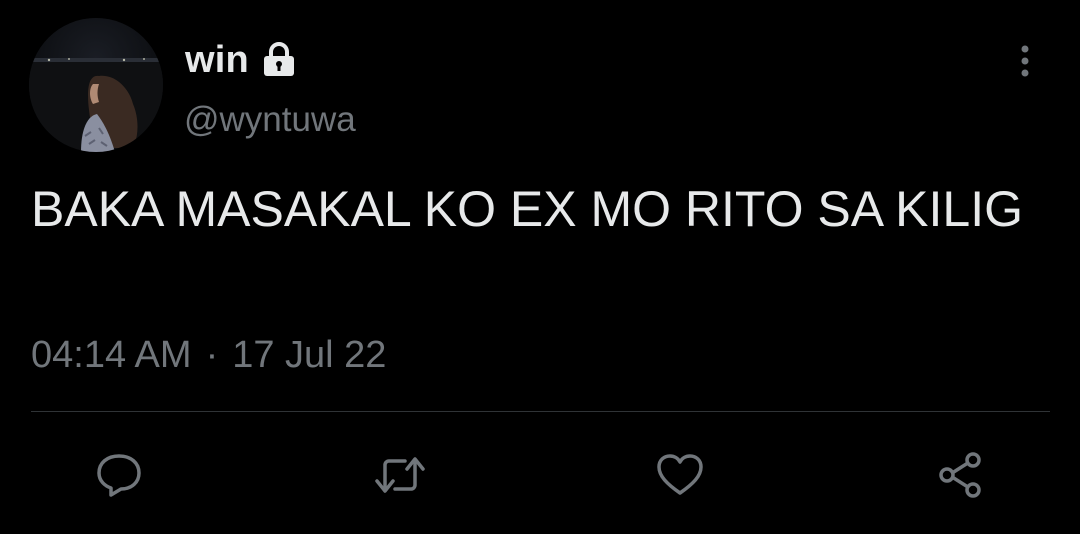 This screenshot has height=534, width=1080. I want to click on tweet-text: BAKA MASAKAL KO EX MO RITO SA KILIG, so click(527, 209).